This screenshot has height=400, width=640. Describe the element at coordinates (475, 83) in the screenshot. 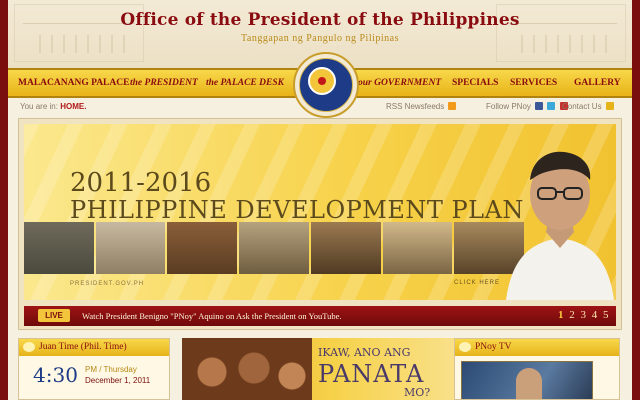

I see `nav-specials: SPECIALS` at that location.